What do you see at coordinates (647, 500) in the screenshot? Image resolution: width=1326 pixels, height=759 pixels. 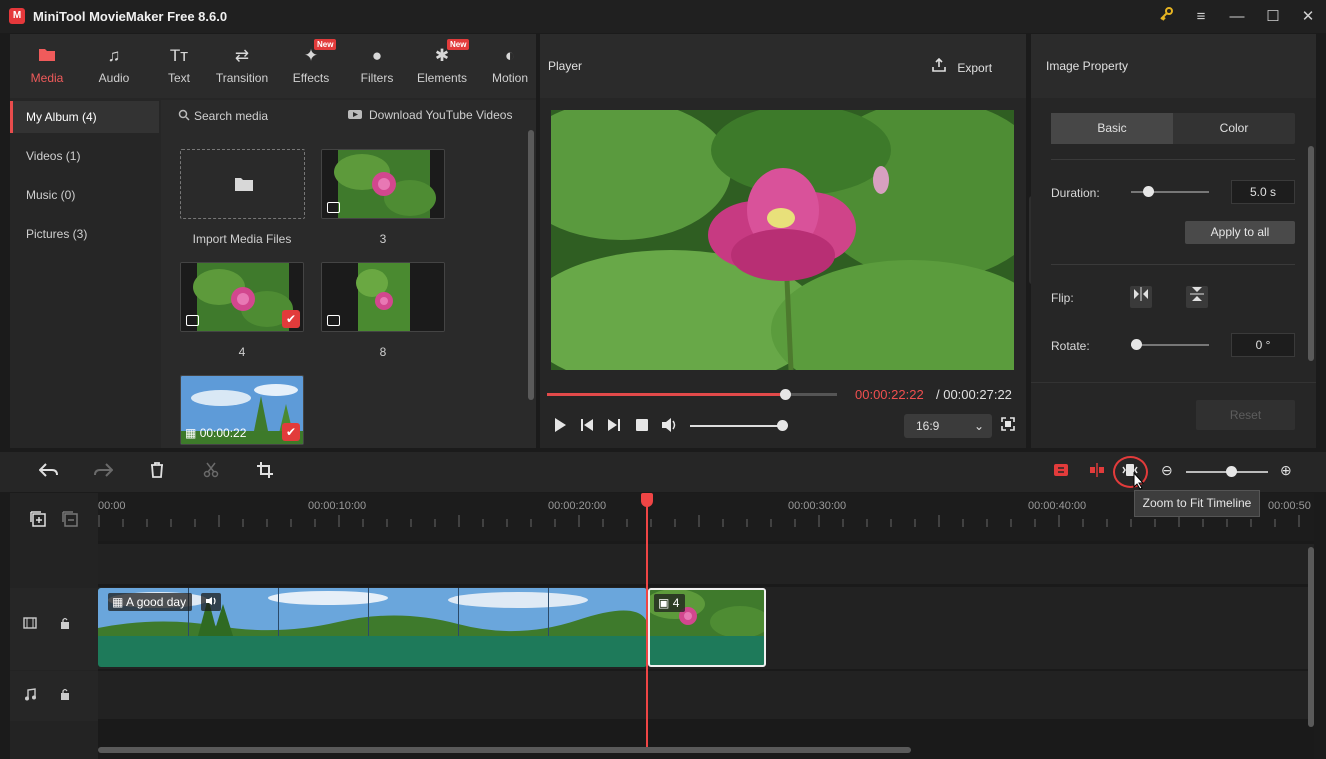 I see `playhead-handle` at bounding box center [647, 500].